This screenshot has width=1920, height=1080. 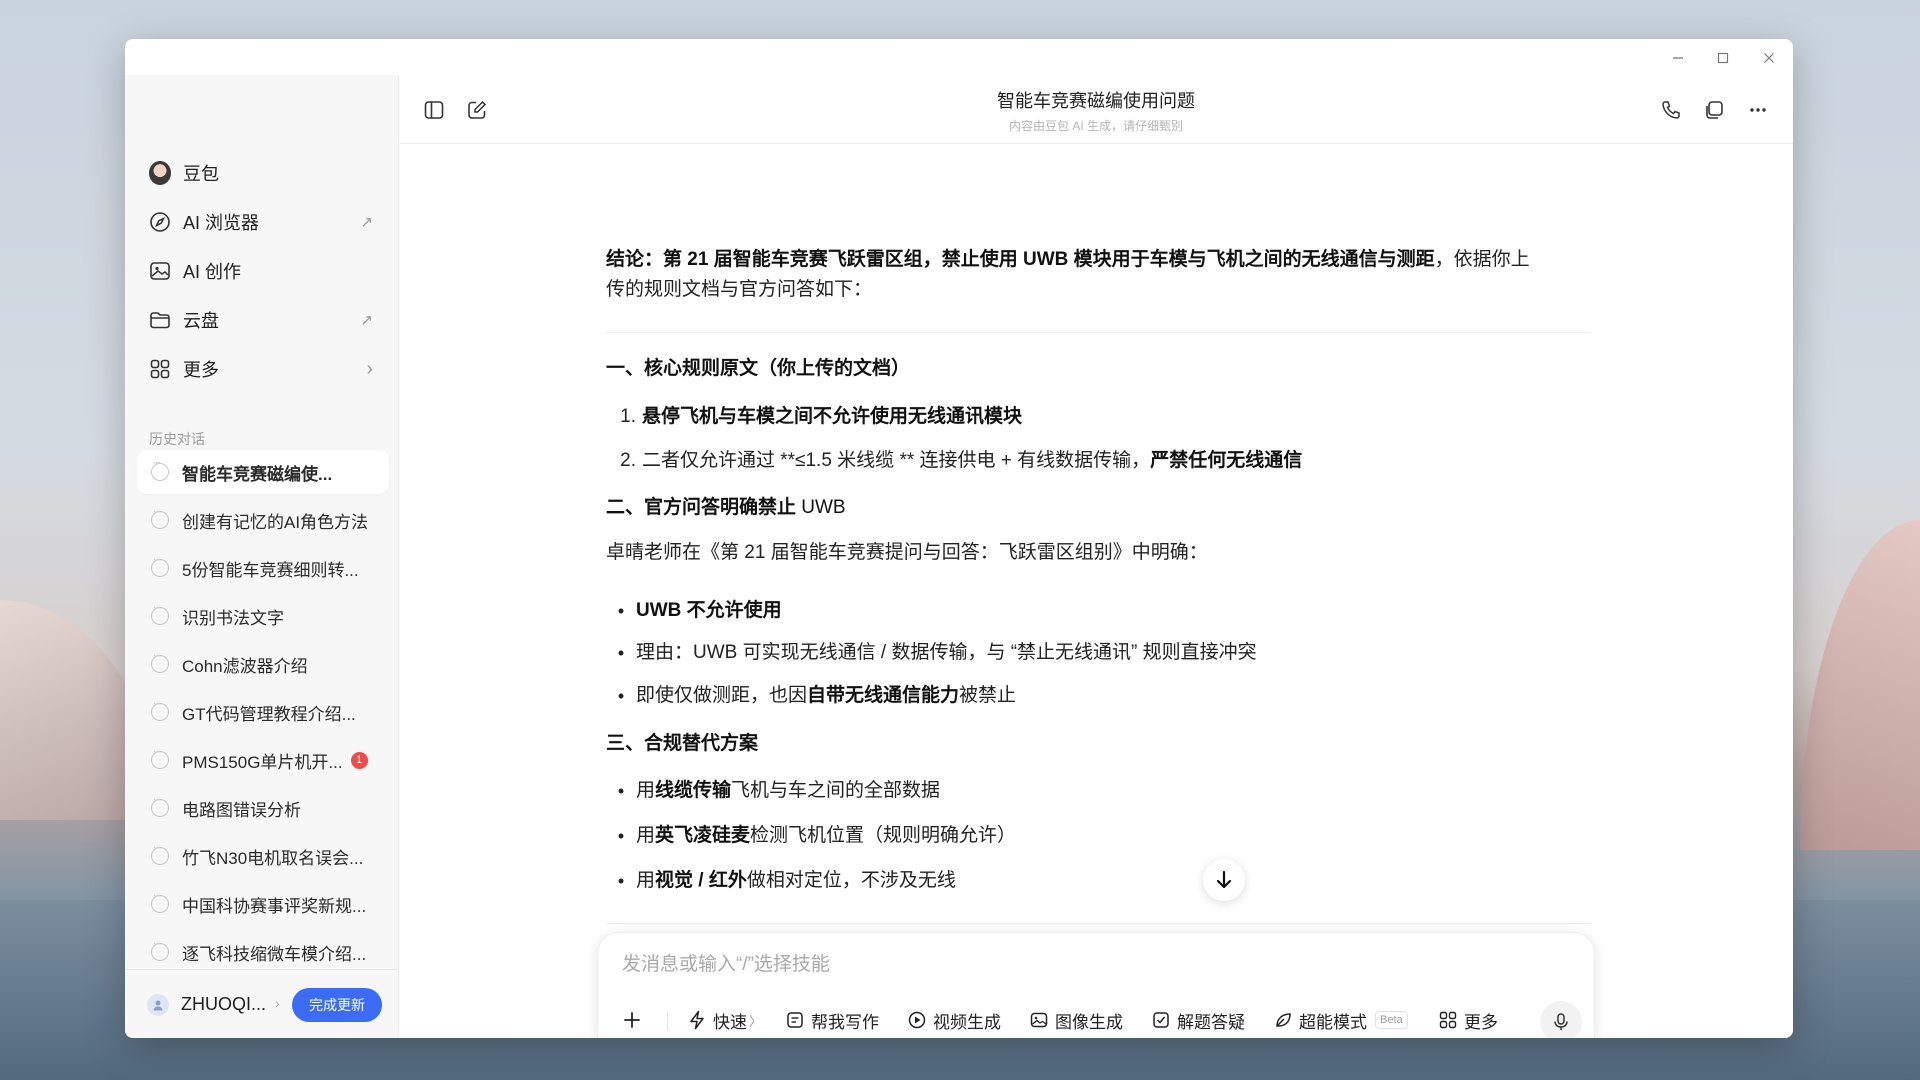 What do you see at coordinates (160, 369) in the screenshot?
I see `grid-icon` at bounding box center [160, 369].